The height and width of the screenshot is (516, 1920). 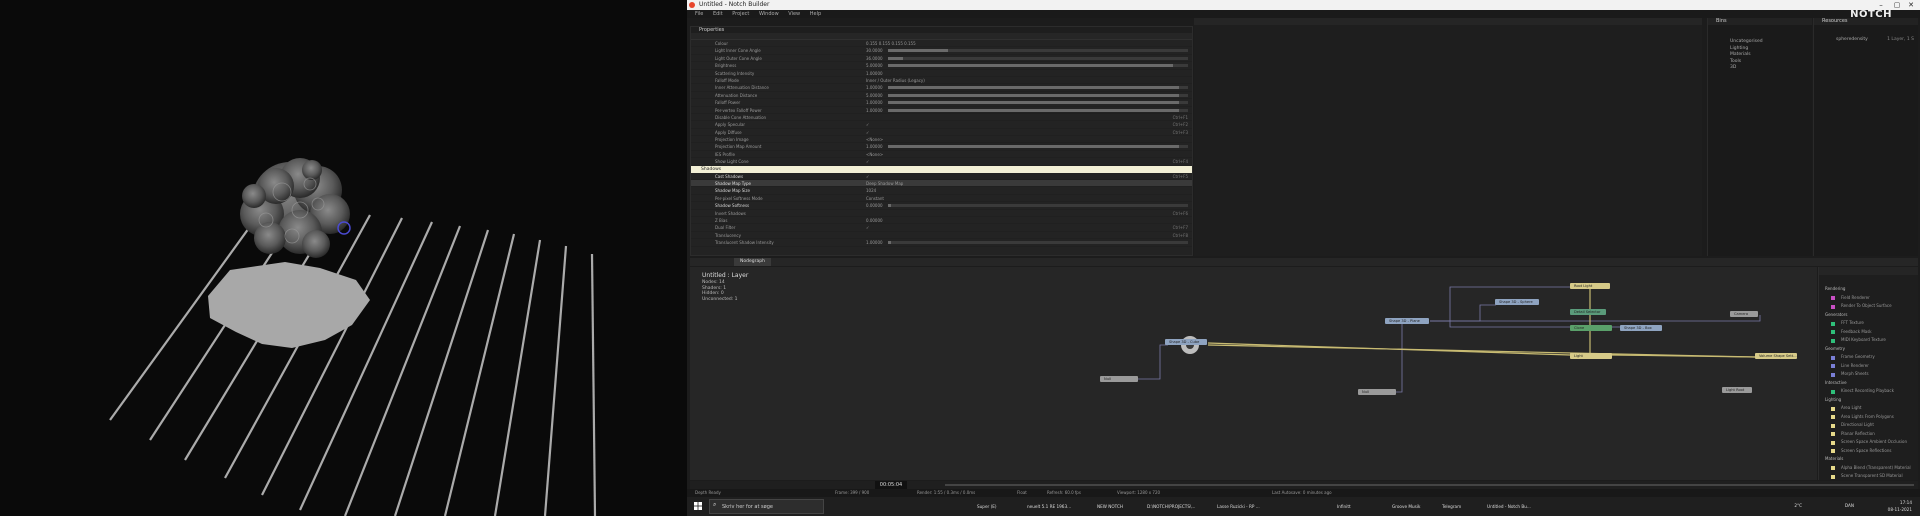 What do you see at coordinates (941, 36) in the screenshot?
I see `properties-toolbar` at bounding box center [941, 36].